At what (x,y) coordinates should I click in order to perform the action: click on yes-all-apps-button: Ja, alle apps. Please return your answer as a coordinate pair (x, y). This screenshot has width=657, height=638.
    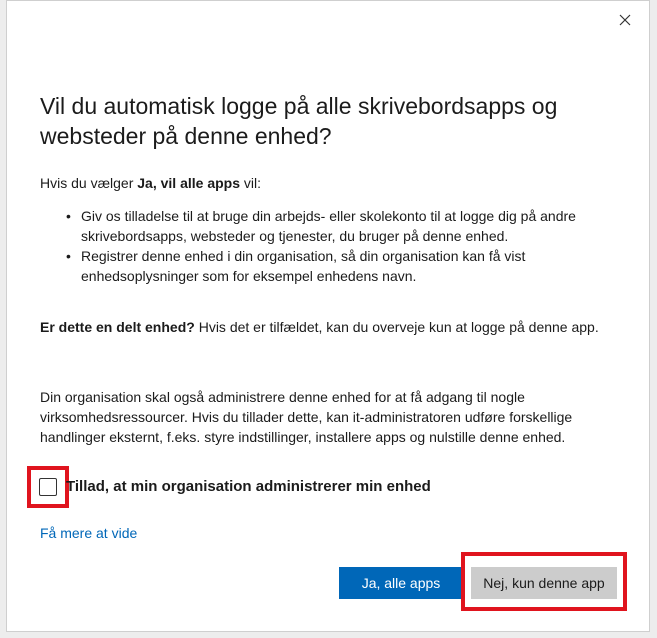
    Looking at the image, I should click on (401, 583).